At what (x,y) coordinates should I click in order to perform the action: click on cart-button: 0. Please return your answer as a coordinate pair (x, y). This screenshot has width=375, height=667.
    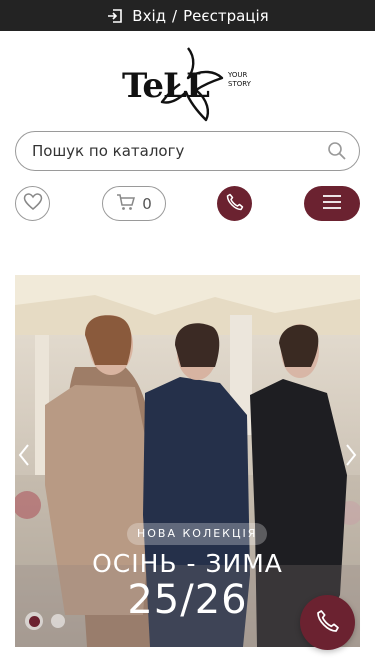
    Looking at the image, I should click on (134, 203).